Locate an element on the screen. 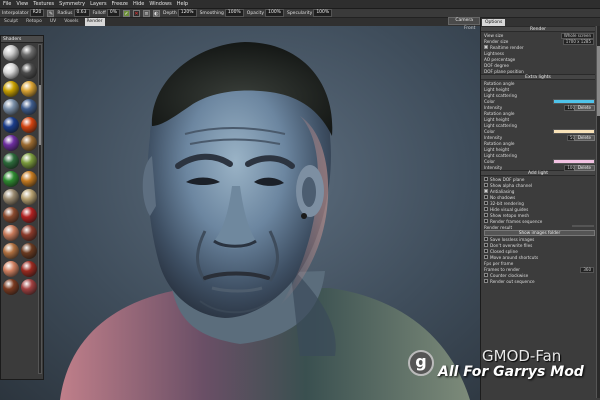 This screenshot has height=400, width=600. render-result-dropdown is located at coordinates (583, 225).